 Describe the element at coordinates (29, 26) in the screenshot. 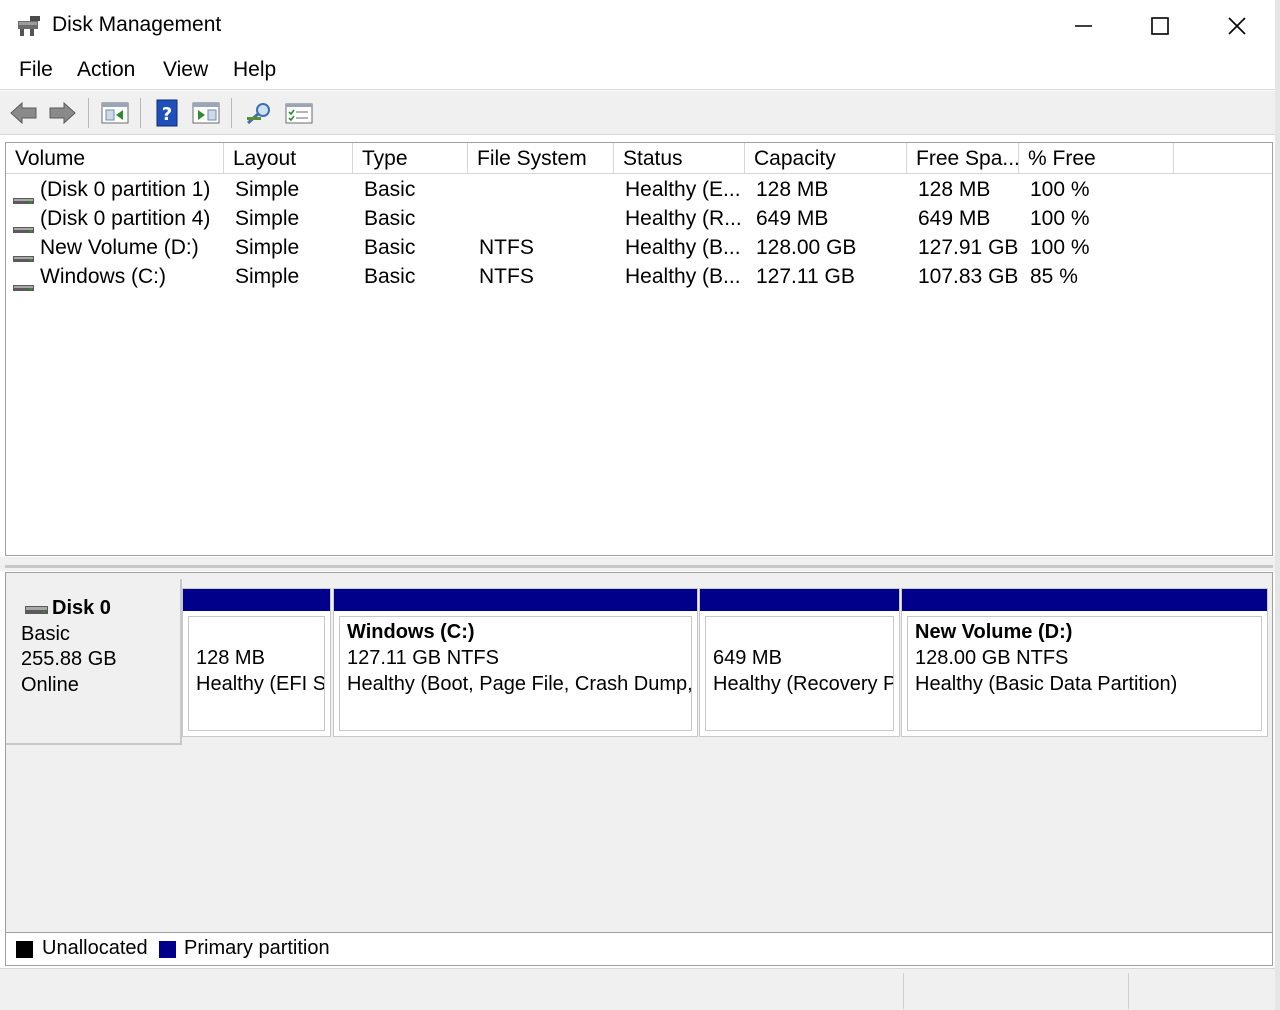

I see `disk-management-app-icon` at that location.